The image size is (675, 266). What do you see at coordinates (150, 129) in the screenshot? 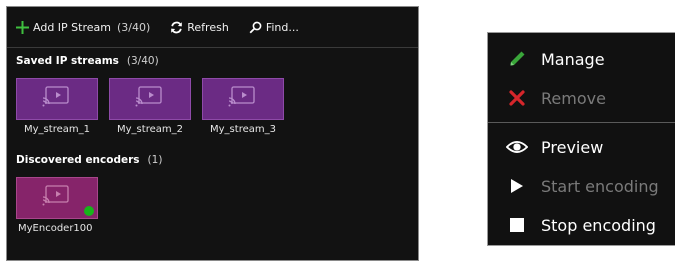
I see `stream-label: My_stream_2` at bounding box center [150, 129].